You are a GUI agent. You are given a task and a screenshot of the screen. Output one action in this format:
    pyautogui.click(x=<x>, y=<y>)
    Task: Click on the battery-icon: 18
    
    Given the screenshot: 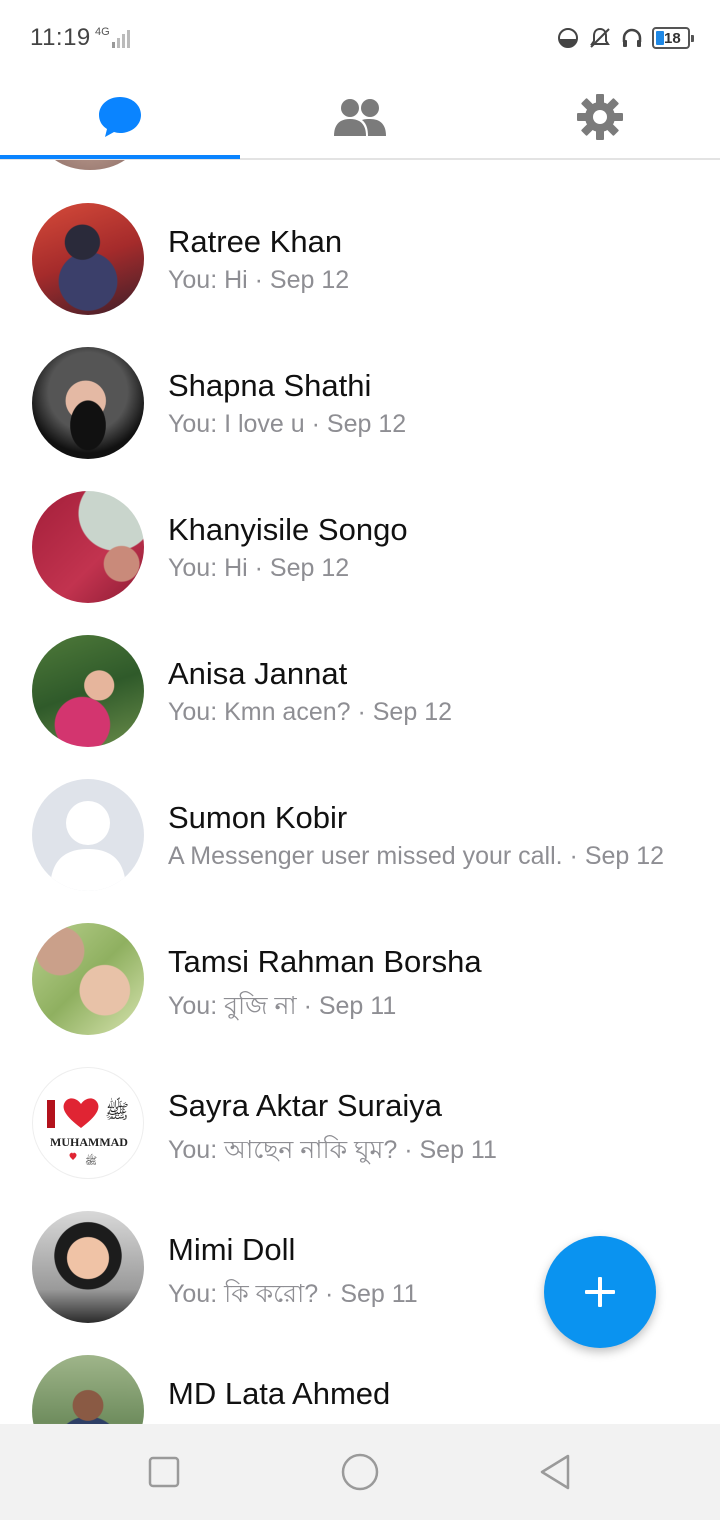 What is the action you would take?
    pyautogui.click(x=673, y=38)
    